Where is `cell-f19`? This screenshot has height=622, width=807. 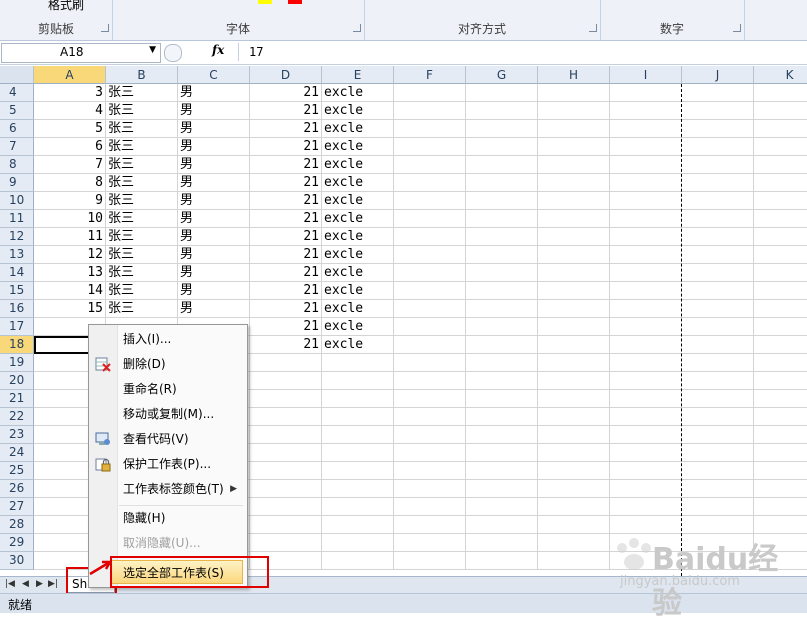
cell-f19 is located at coordinates (430, 363).